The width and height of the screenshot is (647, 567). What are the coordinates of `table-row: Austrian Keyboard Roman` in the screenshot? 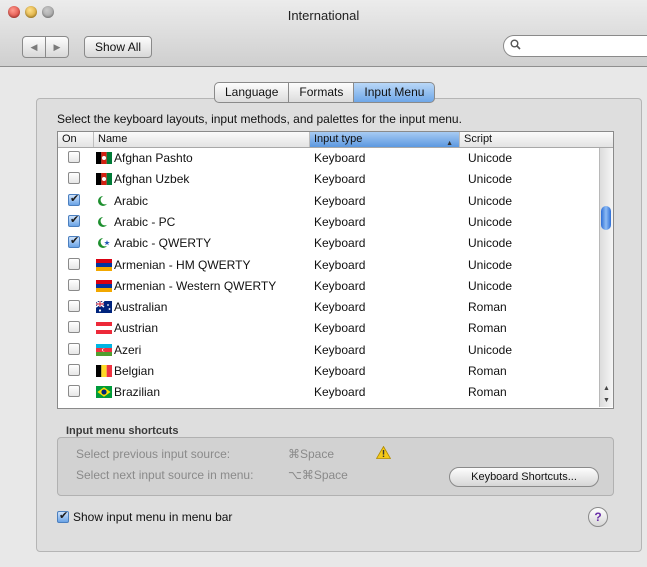 It's located at (328, 328).